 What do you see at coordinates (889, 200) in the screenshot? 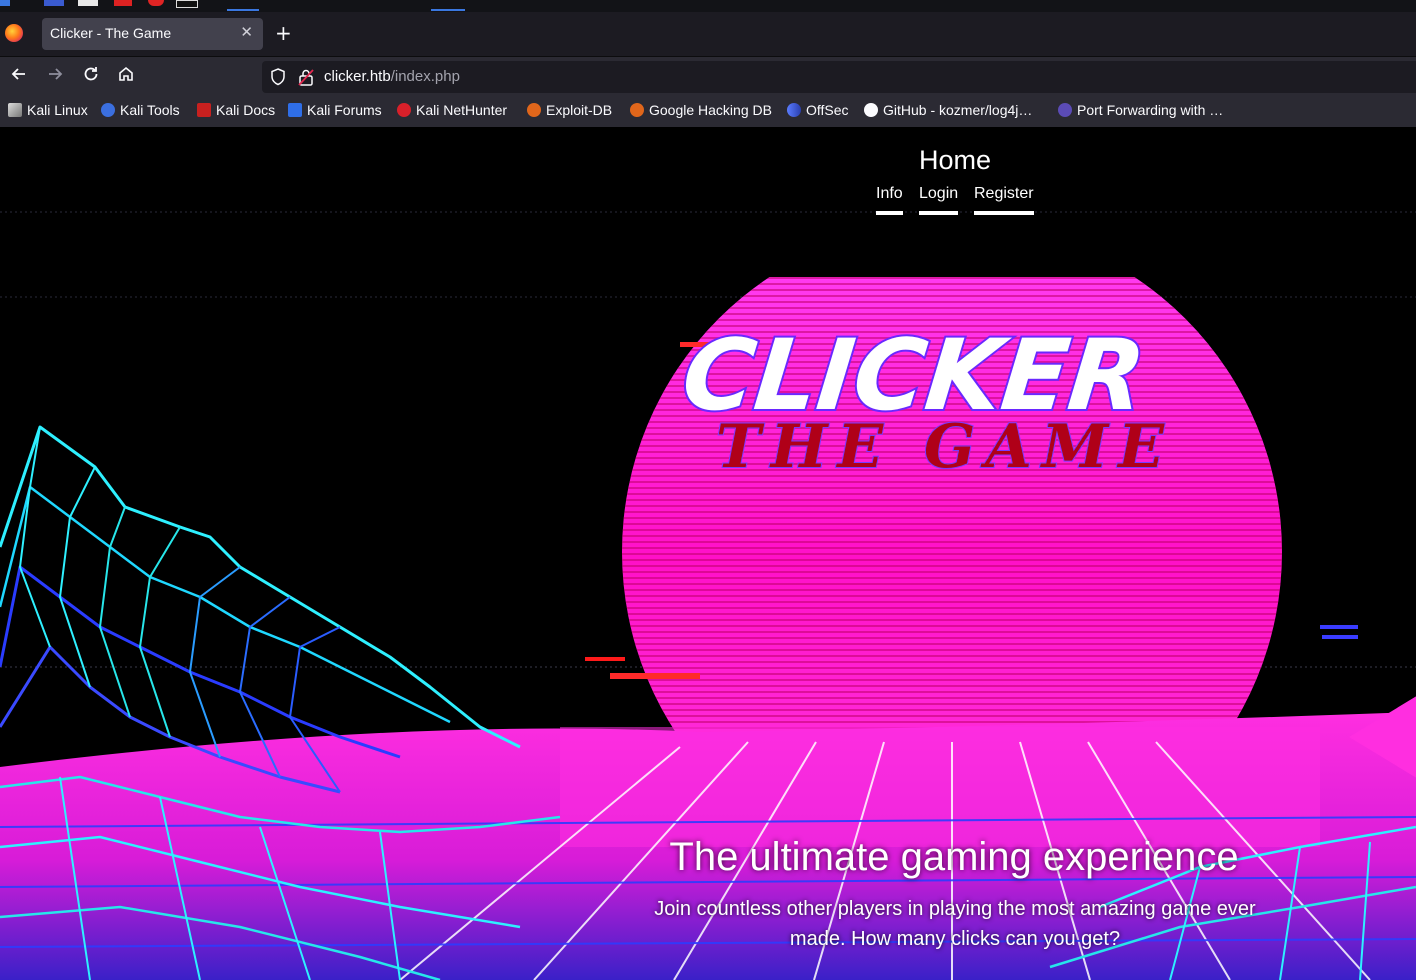
I see `nav-link-info: Info` at bounding box center [889, 200].